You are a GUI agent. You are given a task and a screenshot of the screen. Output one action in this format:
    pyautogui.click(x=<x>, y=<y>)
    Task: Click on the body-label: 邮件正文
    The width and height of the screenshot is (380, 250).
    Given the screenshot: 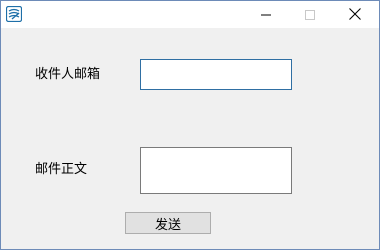 What is the action you would take?
    pyautogui.click(x=61, y=169)
    